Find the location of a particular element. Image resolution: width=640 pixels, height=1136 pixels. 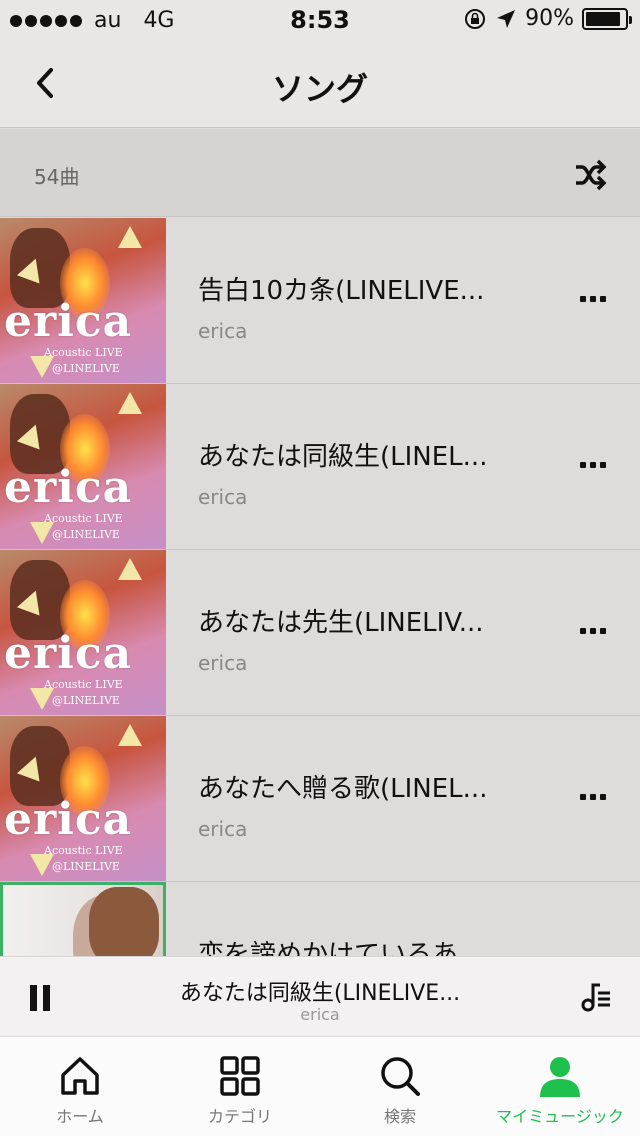

playlist-button is located at coordinates (596, 997).